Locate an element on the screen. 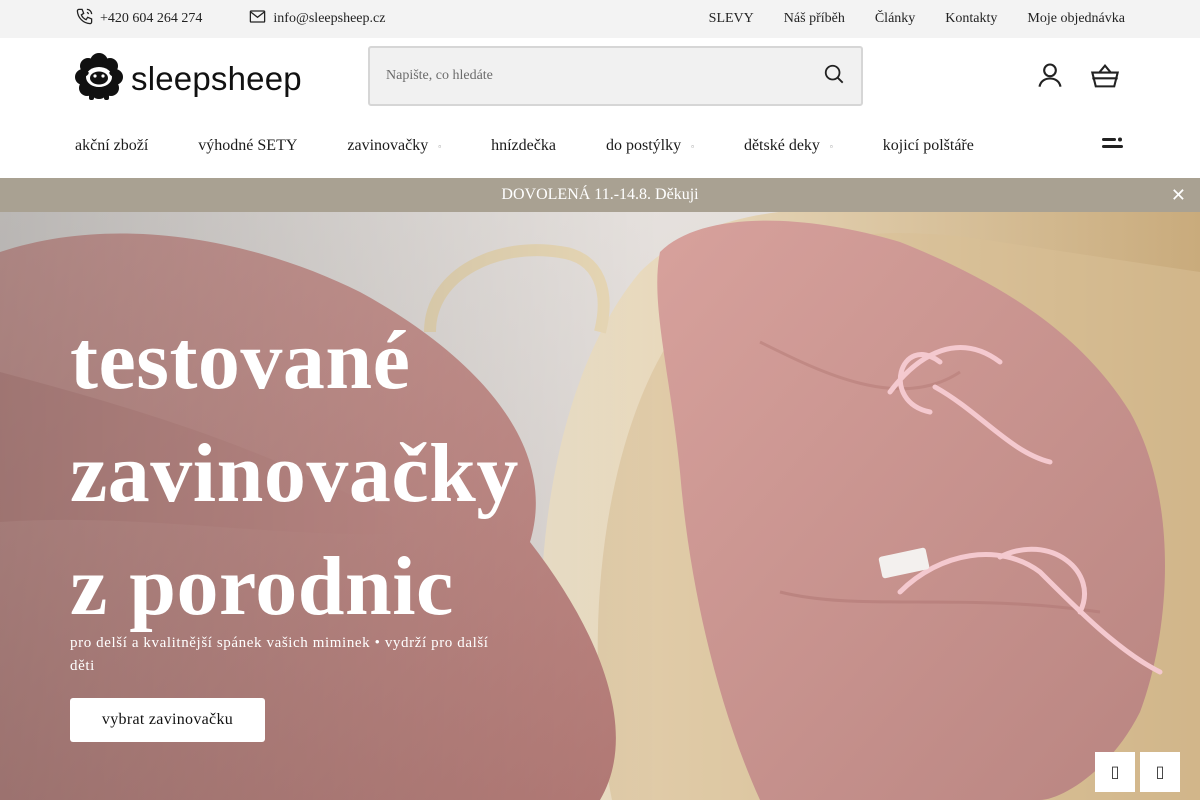 This screenshot has height=800, width=1200. nav-item-label: akční zboží is located at coordinates (112, 145).